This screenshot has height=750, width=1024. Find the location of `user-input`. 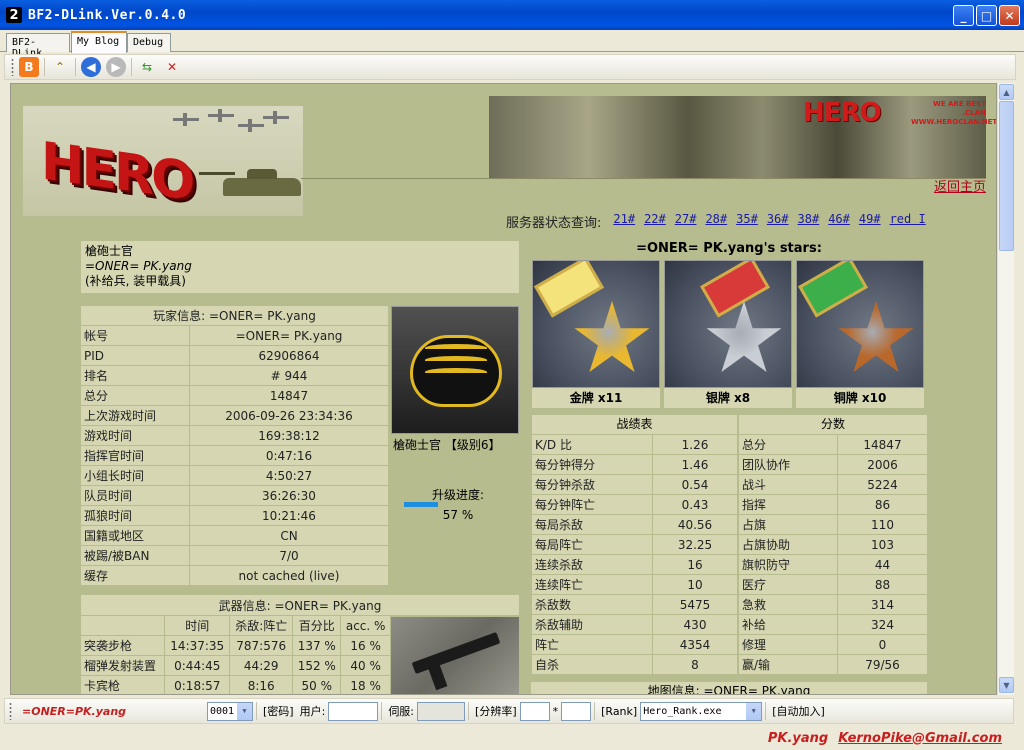

user-input is located at coordinates (353, 711).